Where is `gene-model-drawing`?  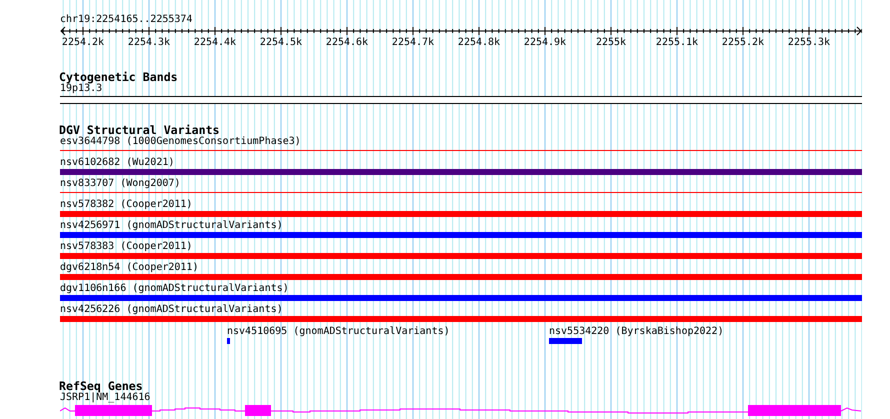 gene-model-drawing is located at coordinates (461, 410).